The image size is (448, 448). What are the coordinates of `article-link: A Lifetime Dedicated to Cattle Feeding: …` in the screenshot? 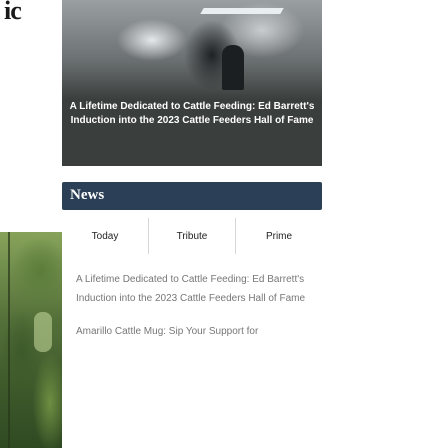 It's located at (192, 289).